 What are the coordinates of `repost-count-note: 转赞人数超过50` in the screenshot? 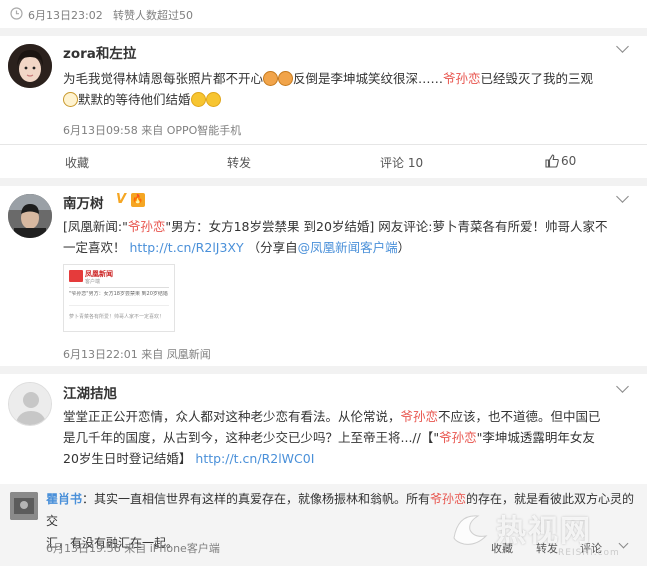 It's located at (153, 15).